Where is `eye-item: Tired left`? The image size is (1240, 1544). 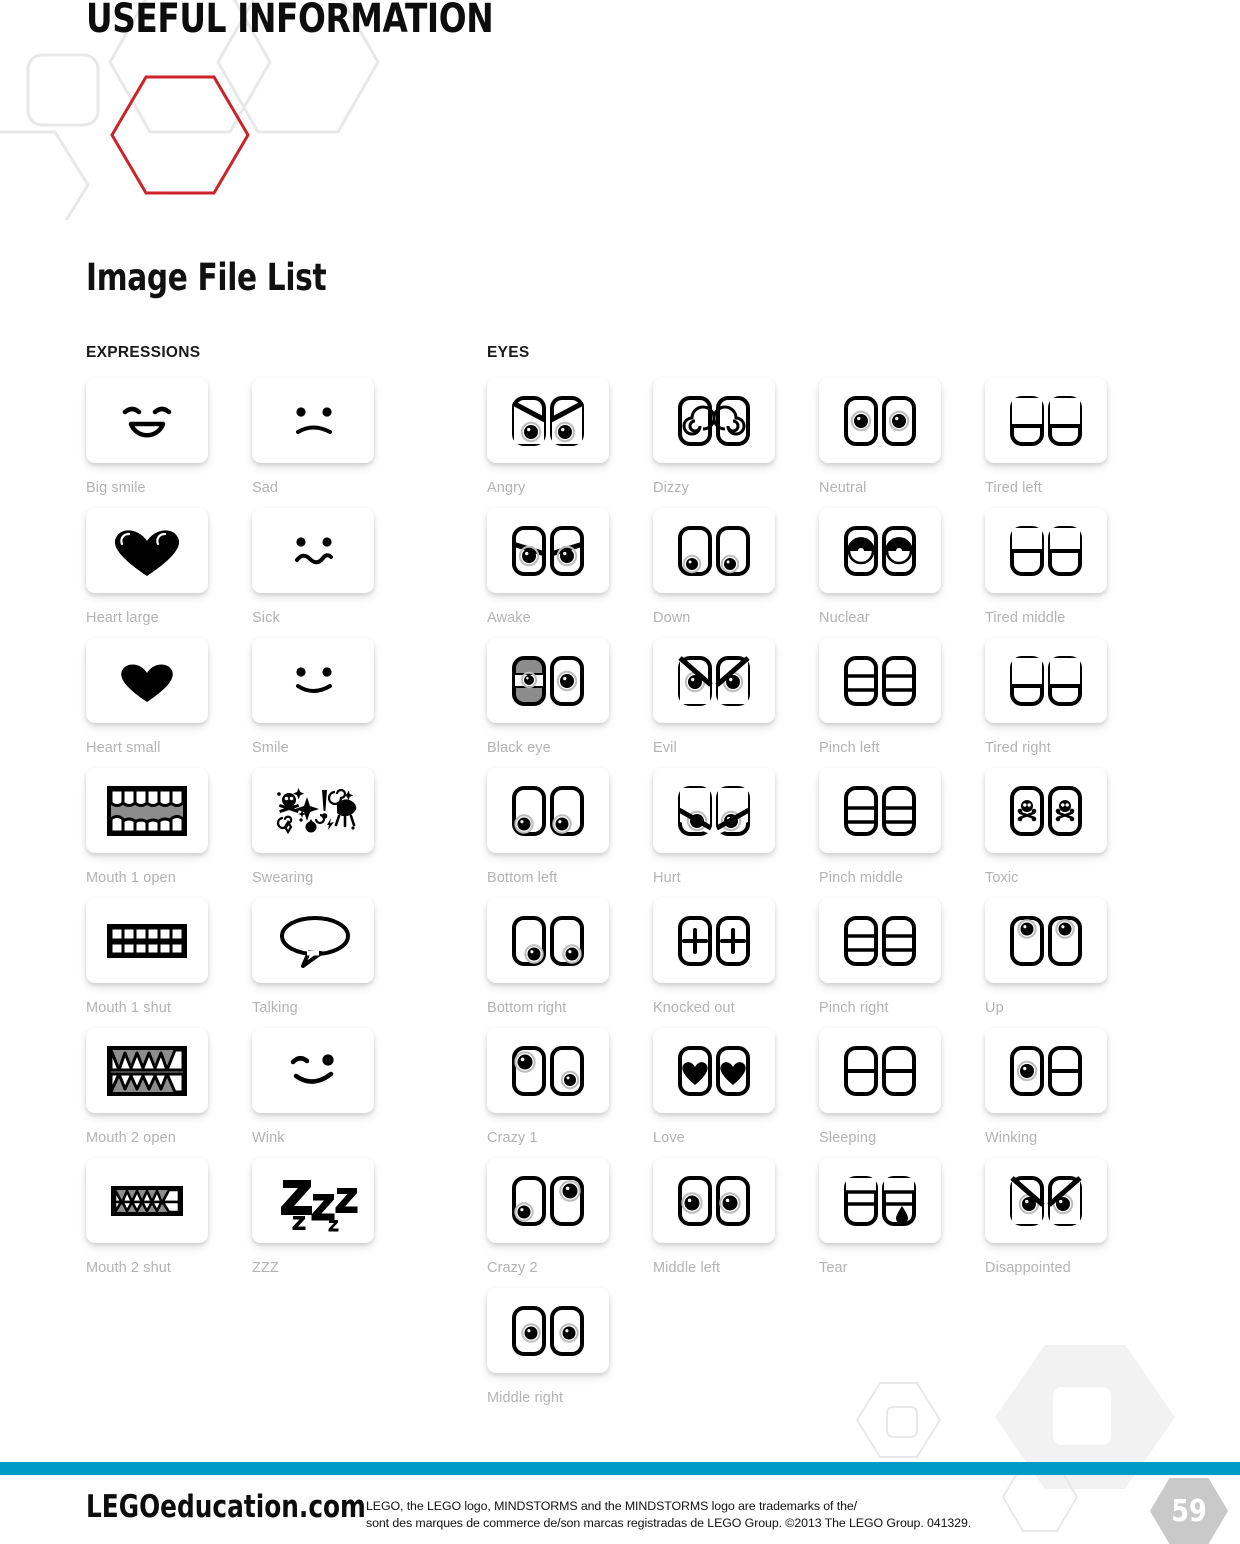
eye-item: Tired left is located at coordinates (1050, 437).